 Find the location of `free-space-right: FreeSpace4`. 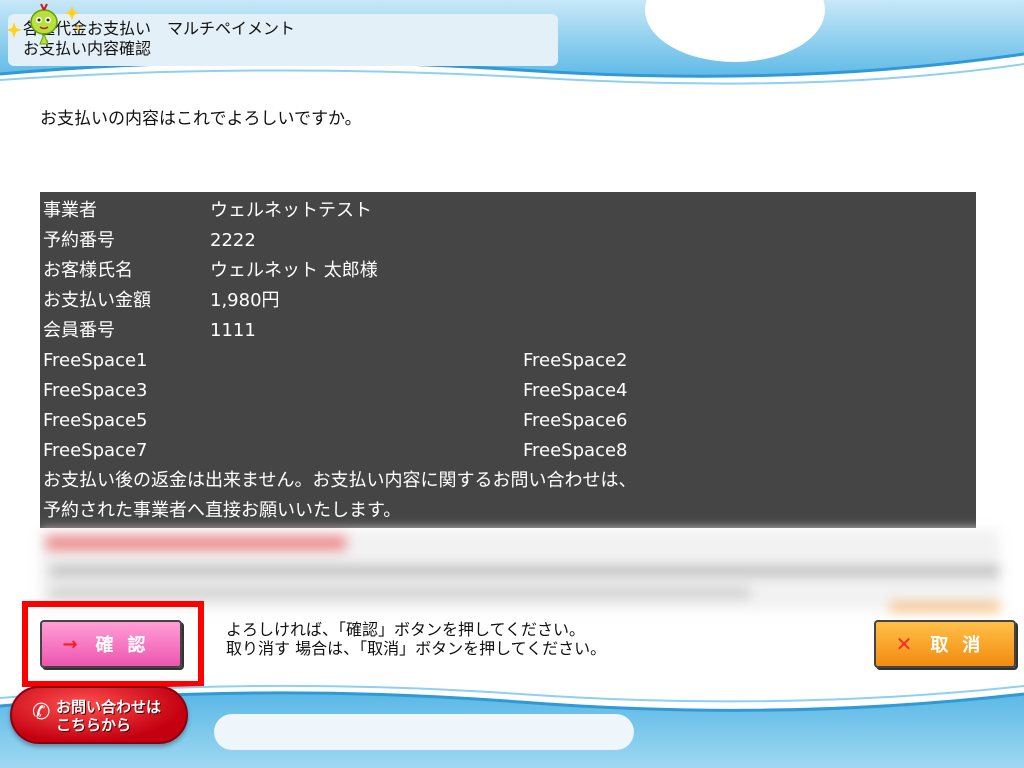

free-space-right: FreeSpace4 is located at coordinates (575, 390).